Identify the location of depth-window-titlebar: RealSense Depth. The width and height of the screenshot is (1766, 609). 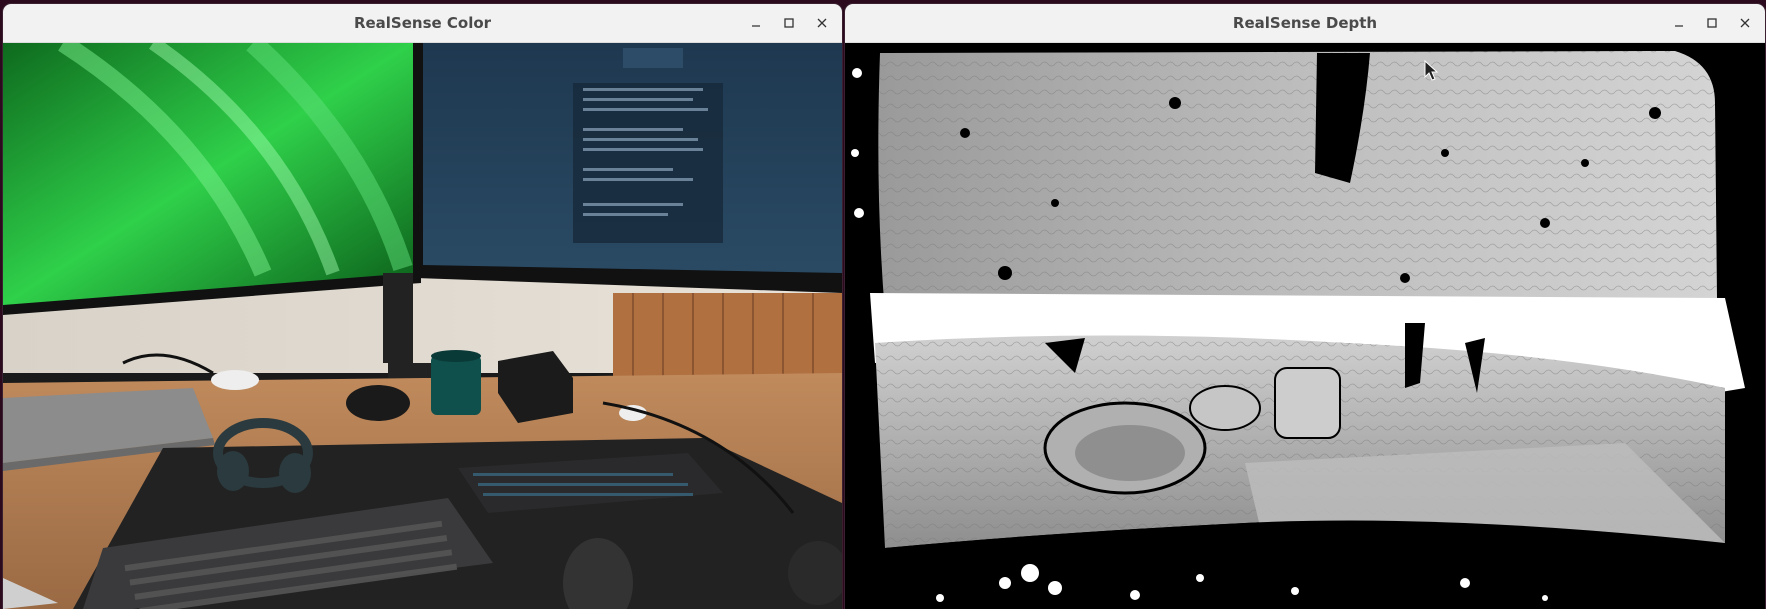
(1305, 23).